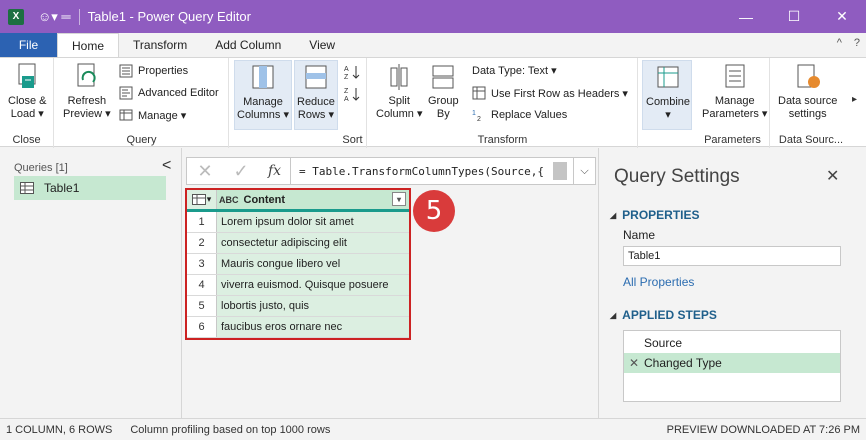  Describe the element at coordinates (313, 264) in the screenshot. I see `table-cell: Mauris congue libero vel` at that location.